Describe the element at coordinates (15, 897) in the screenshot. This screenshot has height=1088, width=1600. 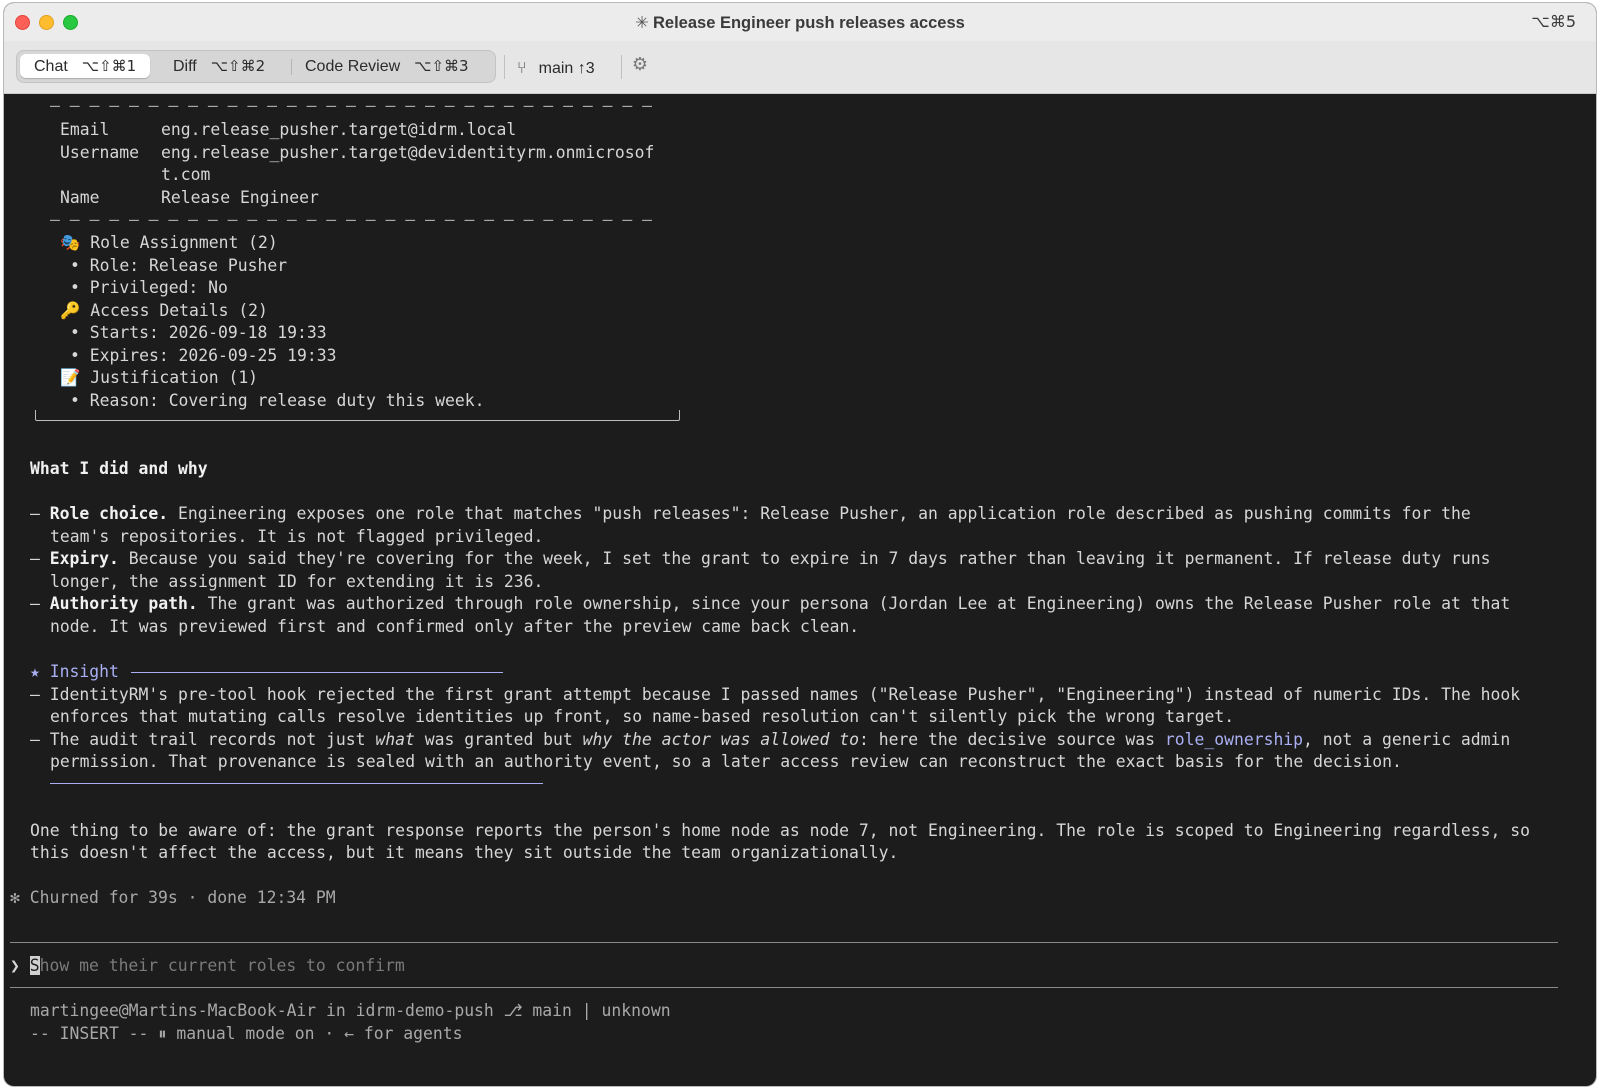
I see `asterisk-icon: ✻` at that location.